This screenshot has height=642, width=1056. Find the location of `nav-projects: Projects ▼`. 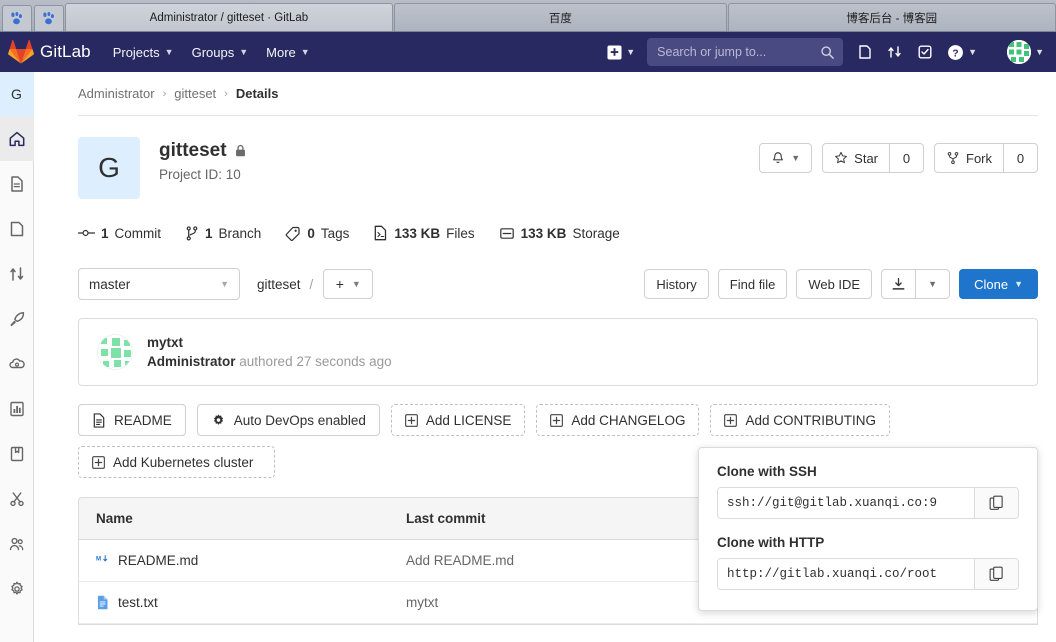

nav-projects: Projects ▼ is located at coordinates (143, 52).